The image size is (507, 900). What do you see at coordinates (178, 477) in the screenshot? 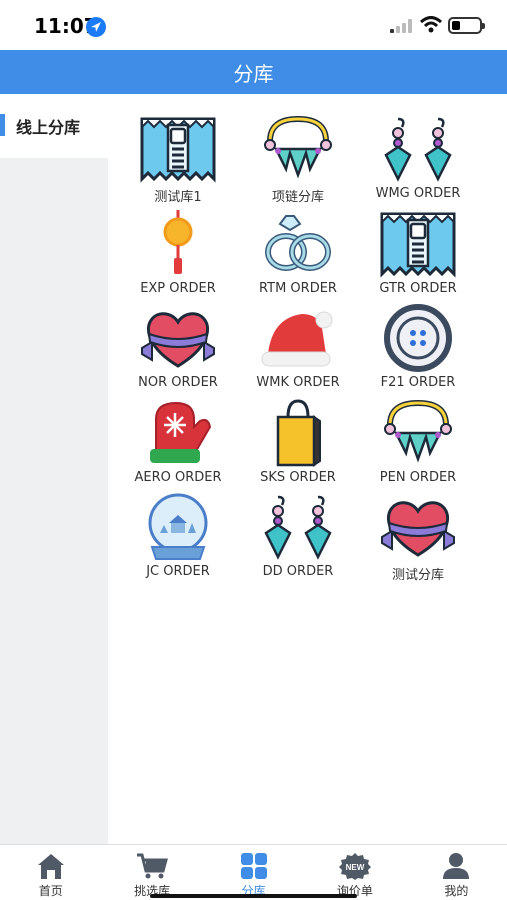
I see `warehouse-name: AERO ORDER` at bounding box center [178, 477].